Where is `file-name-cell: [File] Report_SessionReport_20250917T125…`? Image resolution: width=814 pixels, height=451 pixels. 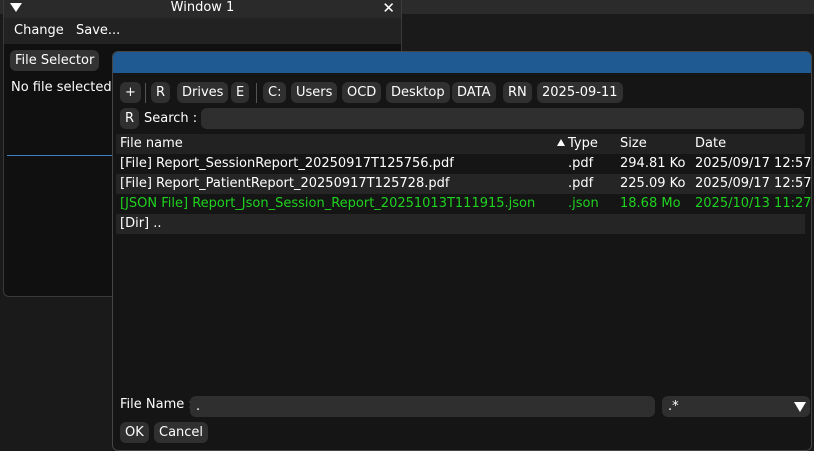 file-name-cell: [File] Report_SessionReport_20250917T125… is located at coordinates (287, 163).